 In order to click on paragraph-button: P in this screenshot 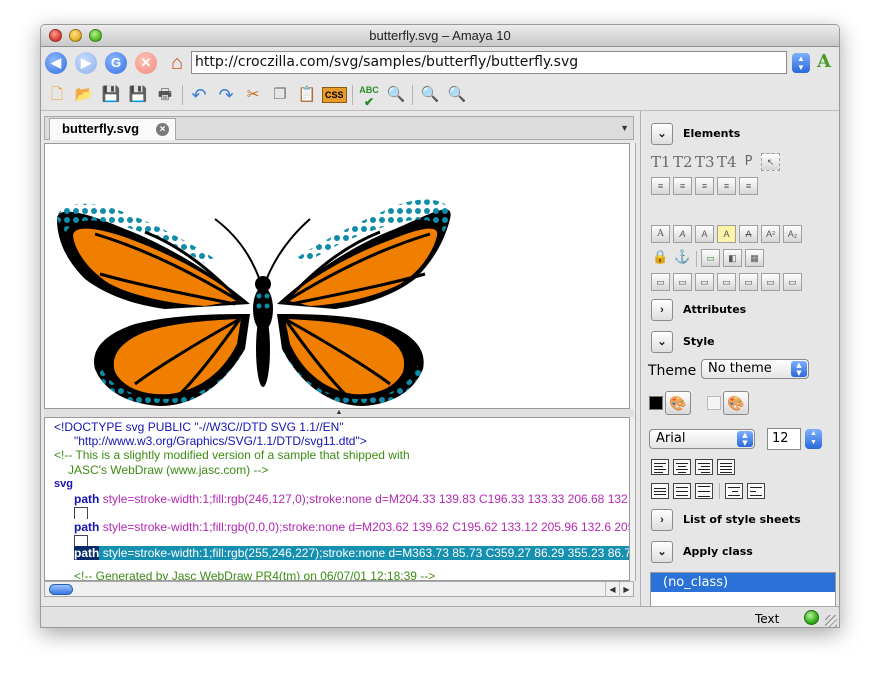, I will do `click(748, 162)`.